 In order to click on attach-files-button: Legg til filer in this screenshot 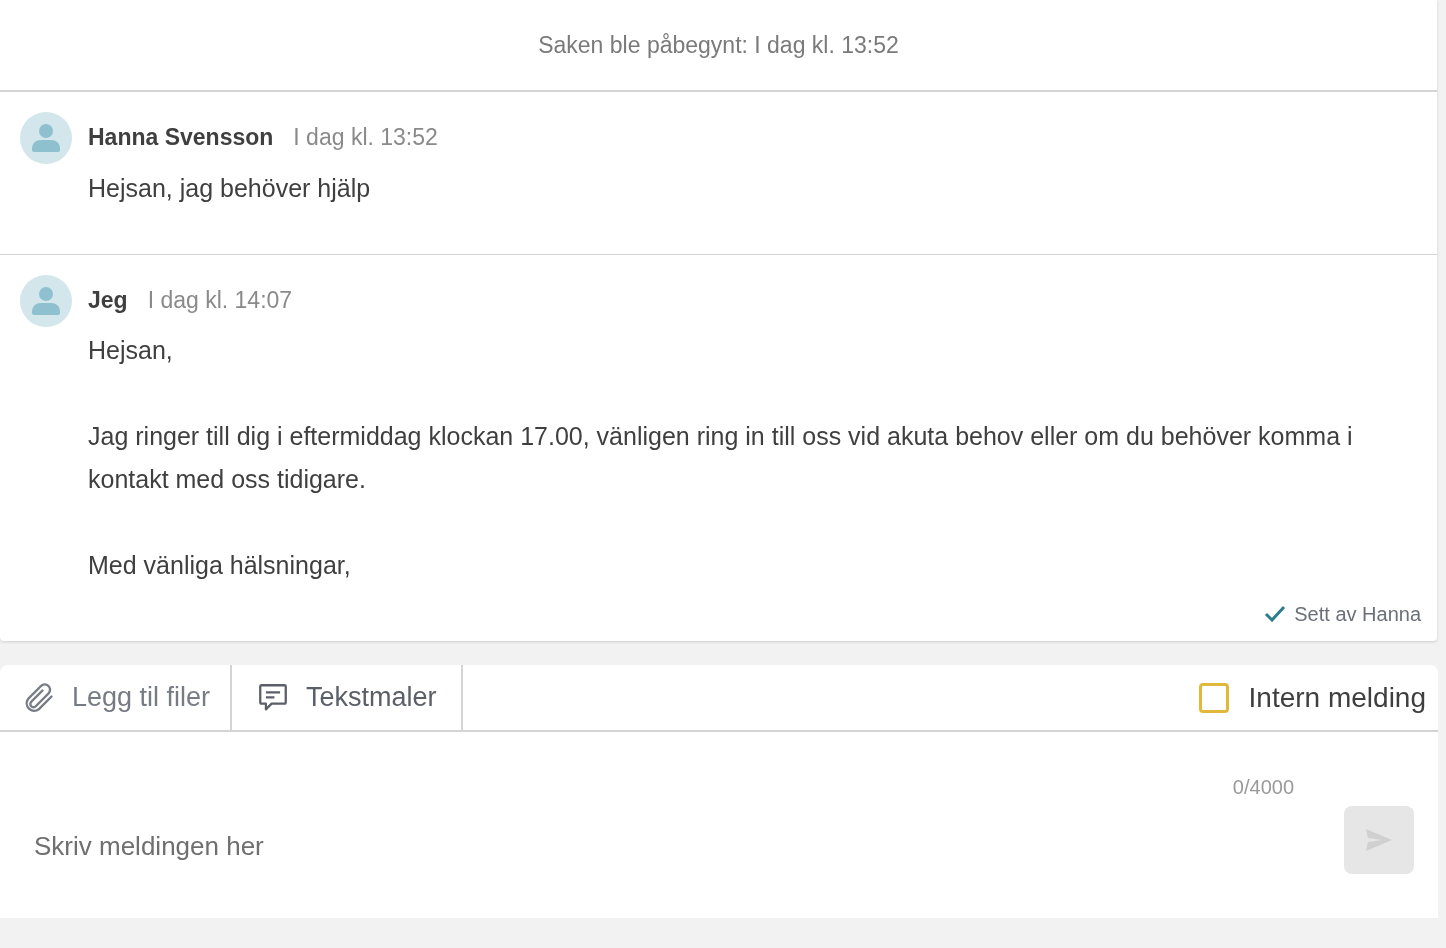, I will do `click(116, 697)`.